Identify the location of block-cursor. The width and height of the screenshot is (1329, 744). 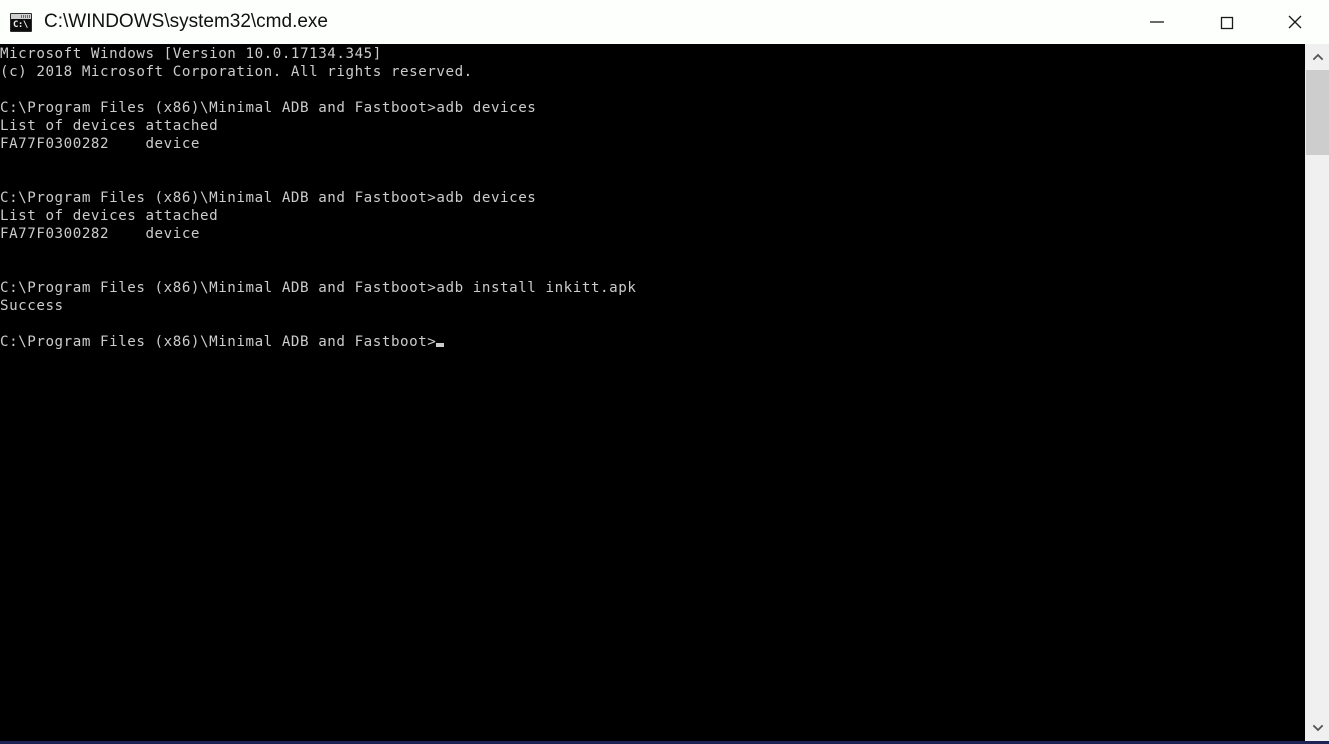
(440, 345).